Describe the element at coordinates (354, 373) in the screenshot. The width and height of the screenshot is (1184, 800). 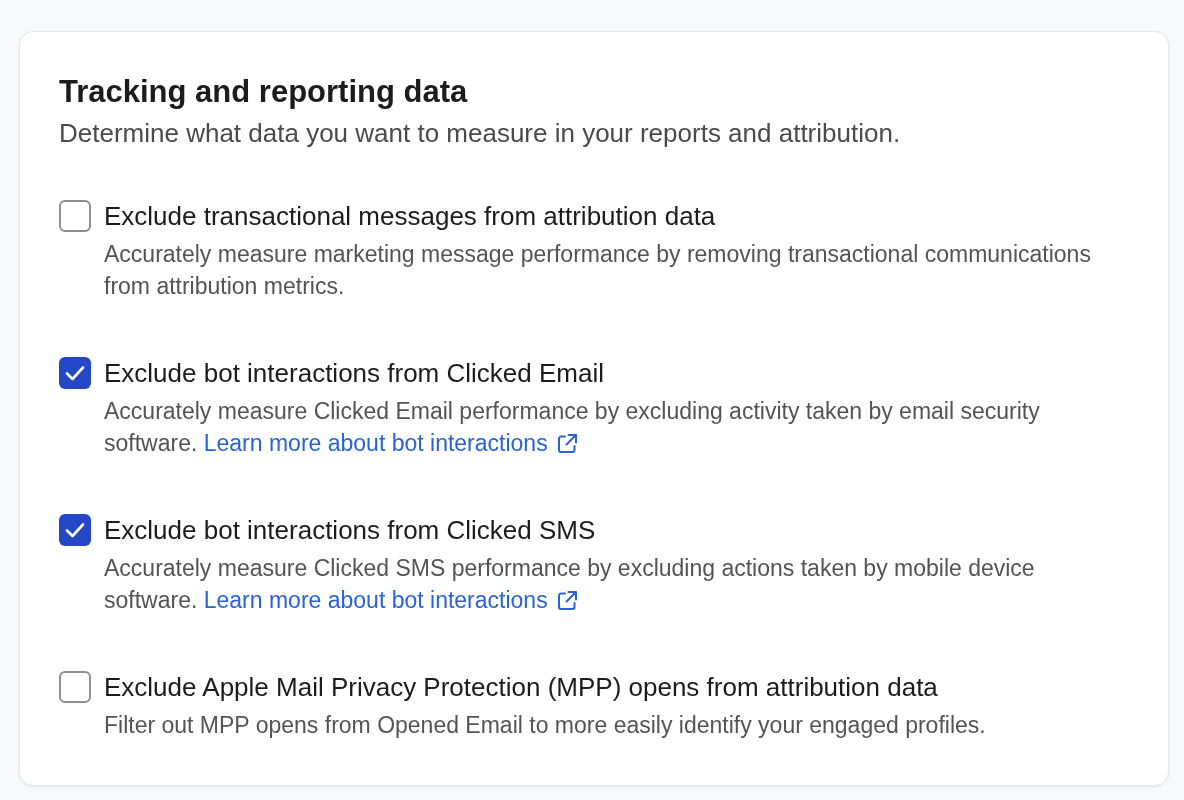
I see `option-label: Exclude bot interactions from Clicked Email` at that location.